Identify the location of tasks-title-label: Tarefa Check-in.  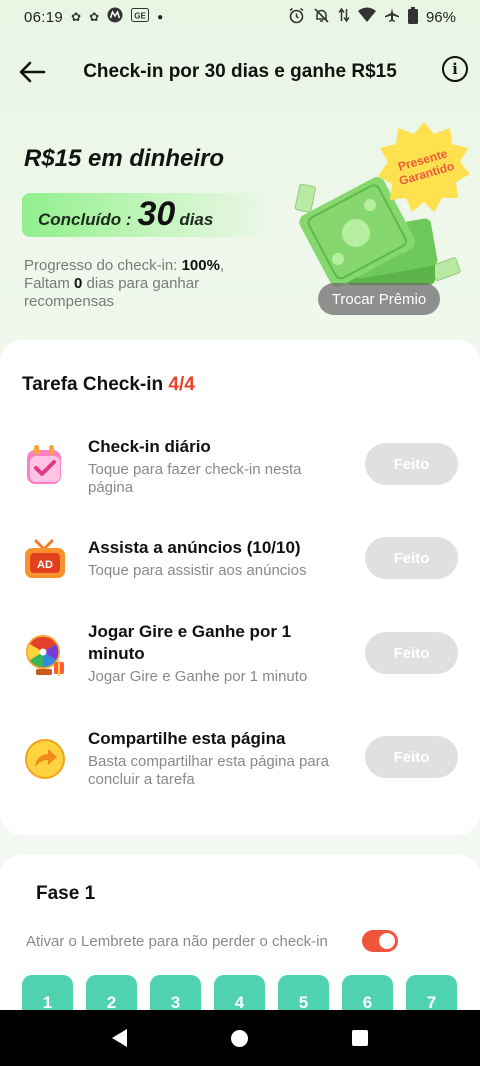
(95, 384).